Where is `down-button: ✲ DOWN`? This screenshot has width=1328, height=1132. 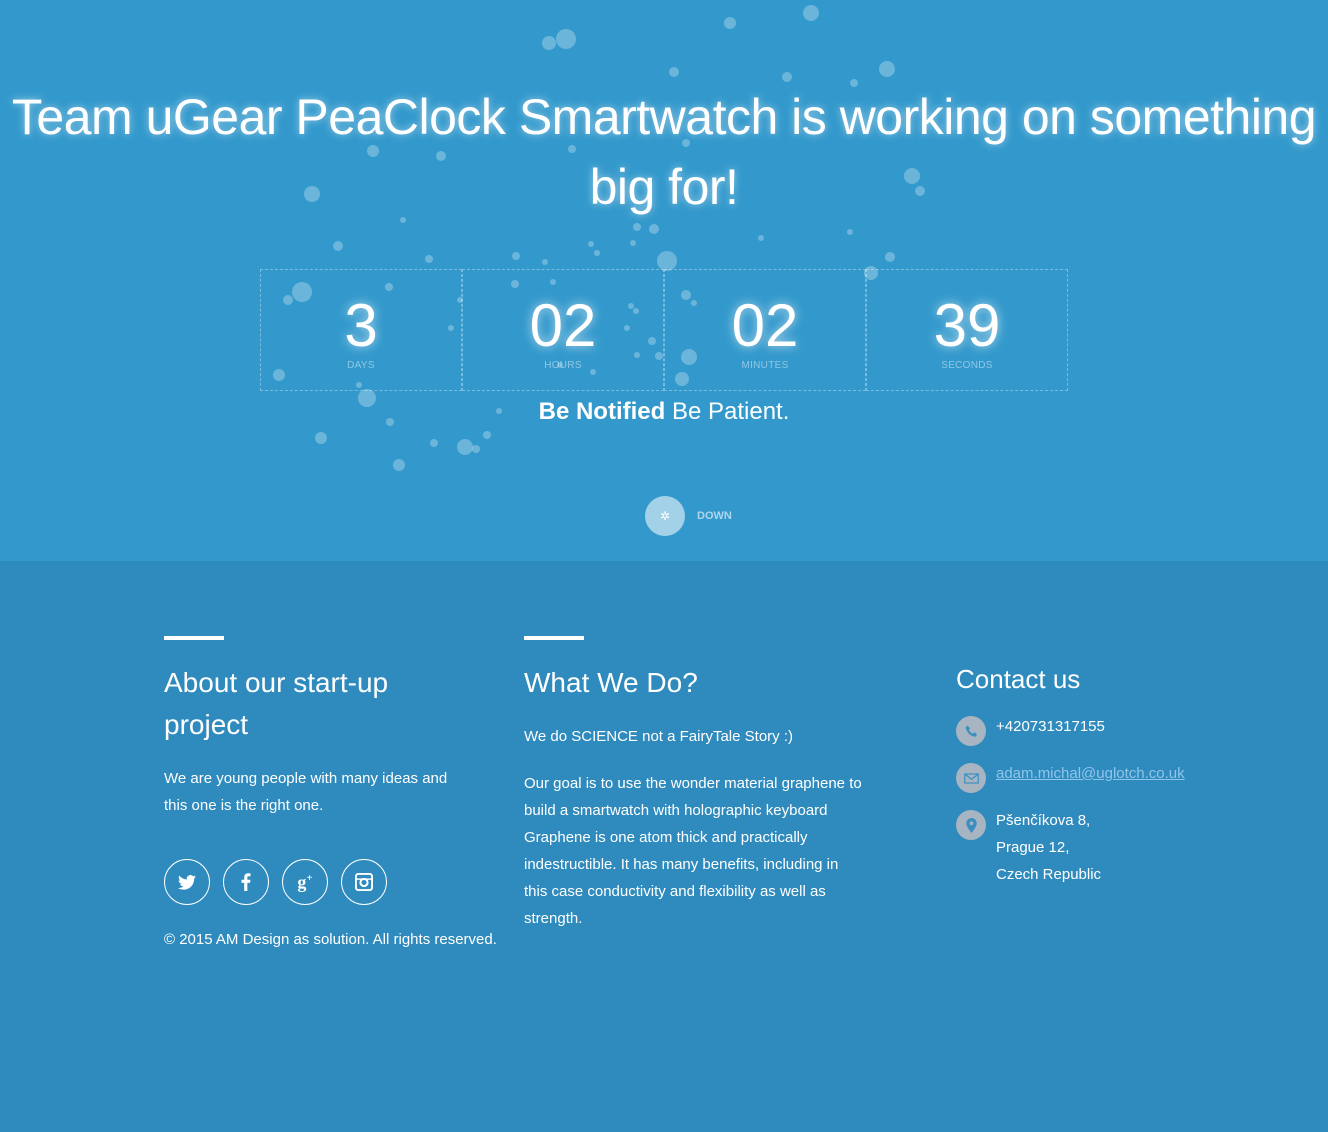 down-button: ✲ DOWN is located at coordinates (688, 516).